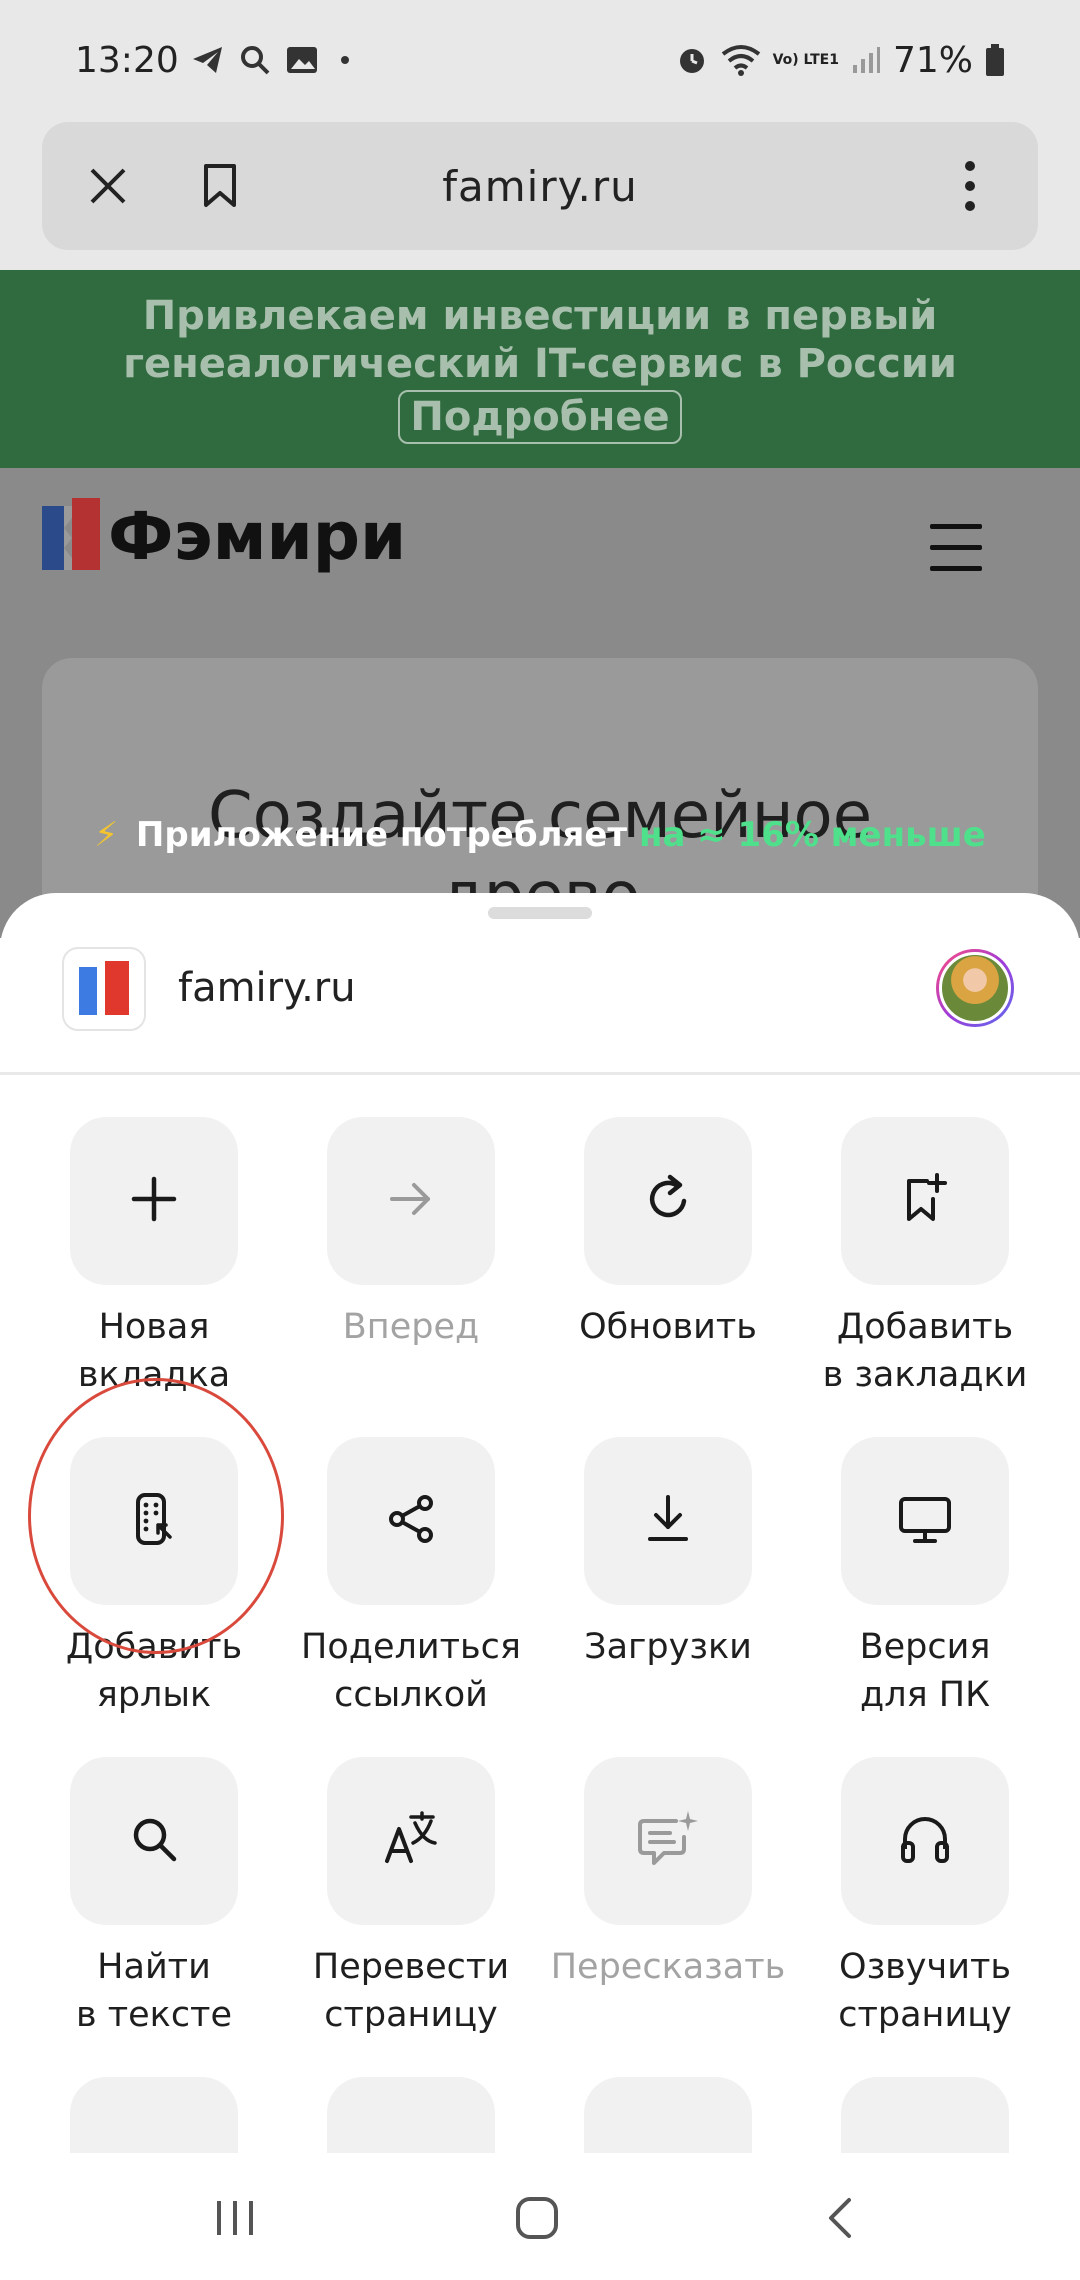 Image resolution: width=1080 pixels, height=2280 pixels. I want to click on close-tab-button, so click(108, 186).